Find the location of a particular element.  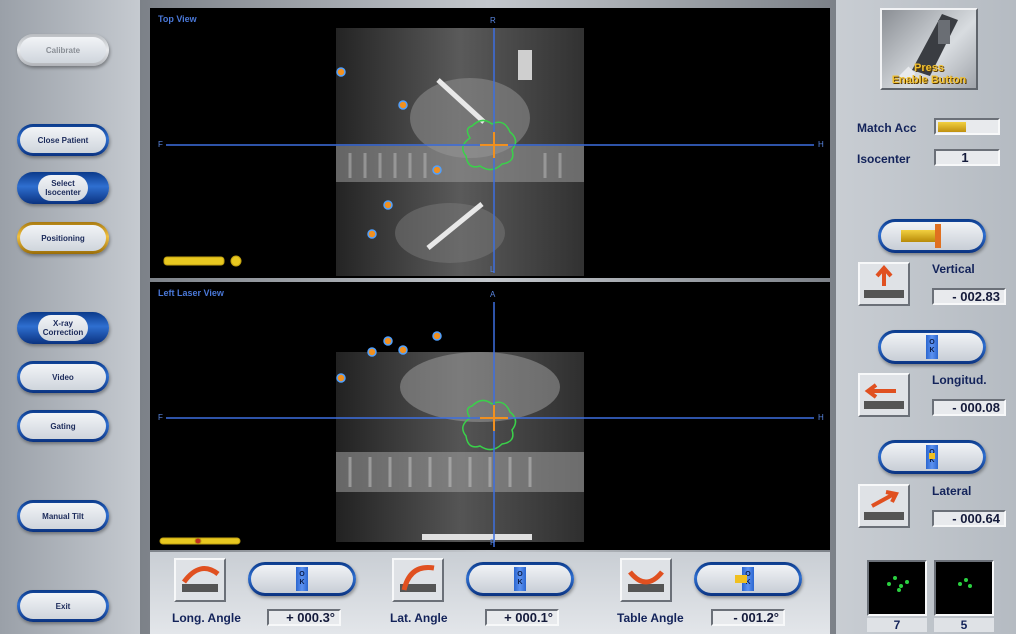

manual-tilt-button: Manual Tilt is located at coordinates (63, 516).